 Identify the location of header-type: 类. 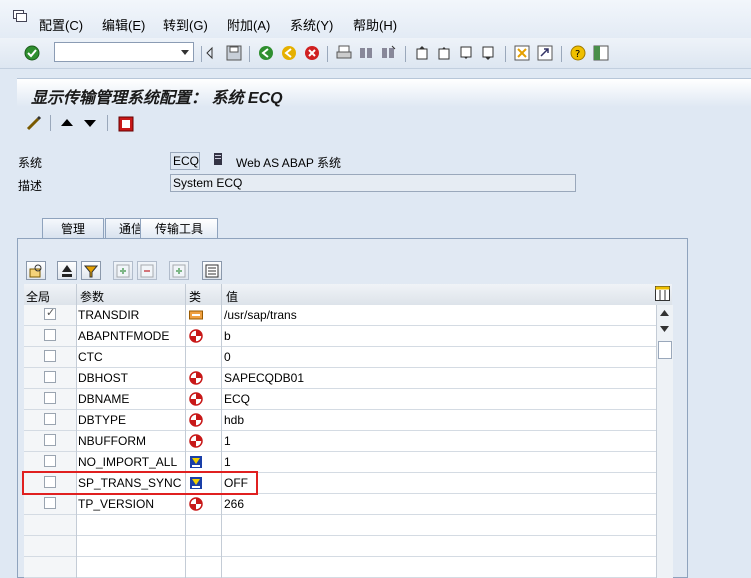
(195, 296).